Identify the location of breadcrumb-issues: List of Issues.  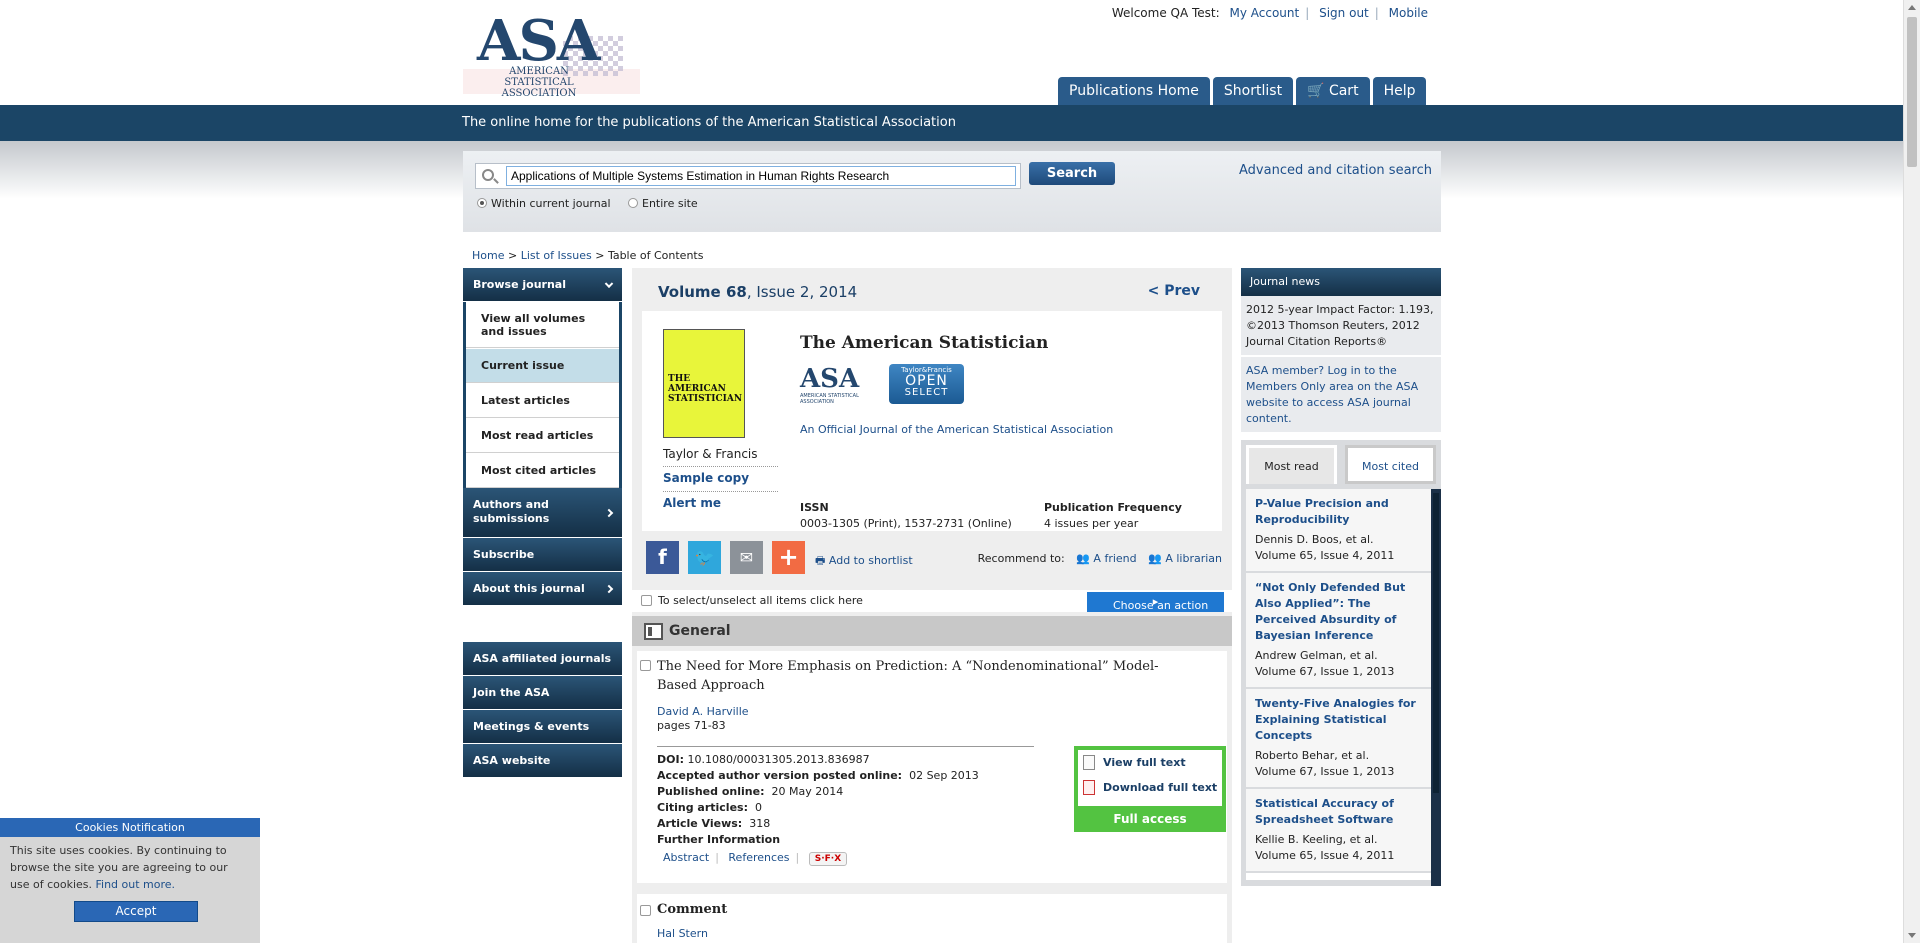
(556, 255).